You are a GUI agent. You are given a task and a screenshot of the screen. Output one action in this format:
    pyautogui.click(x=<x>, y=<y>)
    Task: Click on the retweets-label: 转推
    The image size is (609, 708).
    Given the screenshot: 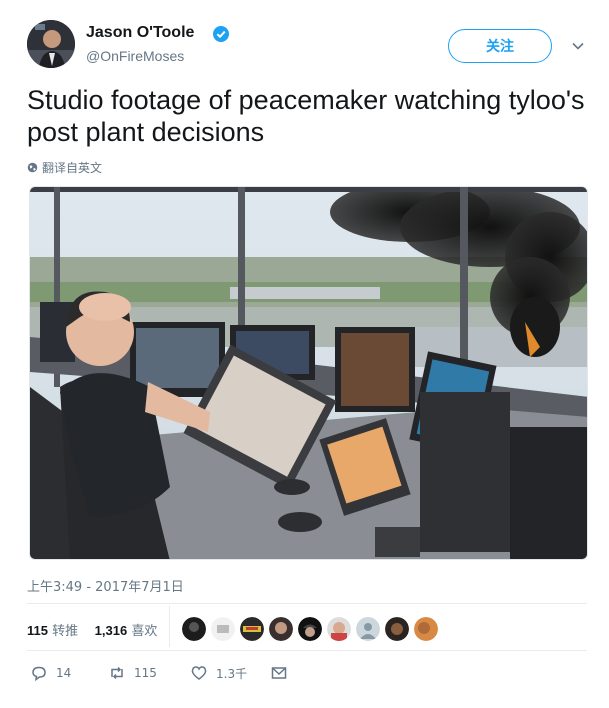 What is the action you would take?
    pyautogui.click(x=65, y=631)
    